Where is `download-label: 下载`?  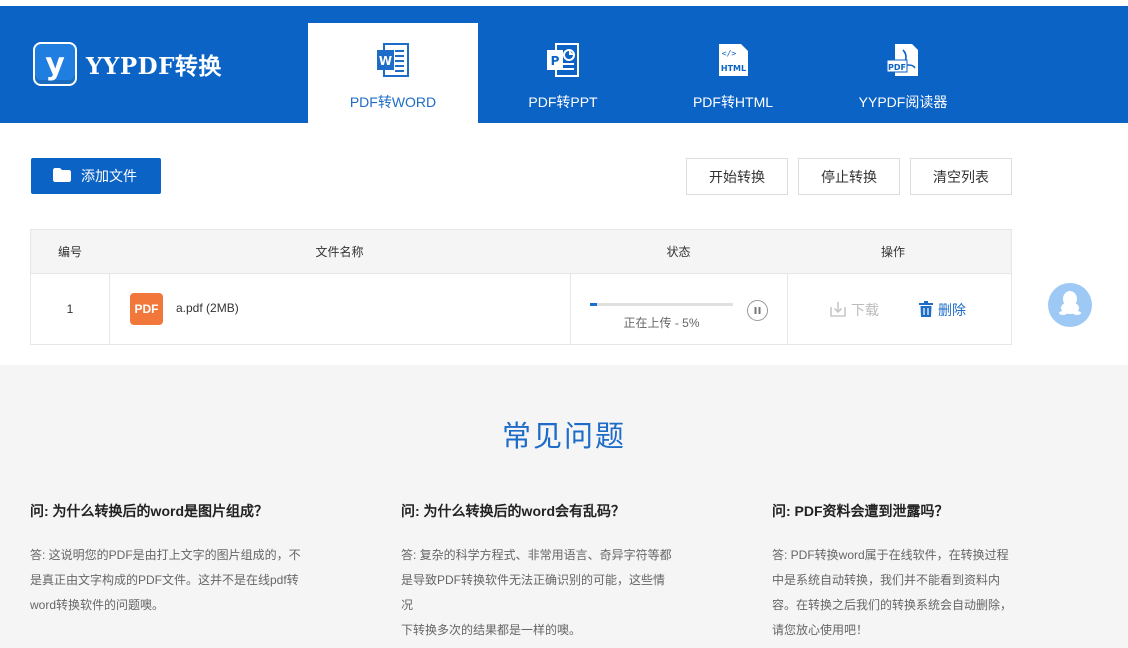
download-label: 下载 is located at coordinates (865, 310).